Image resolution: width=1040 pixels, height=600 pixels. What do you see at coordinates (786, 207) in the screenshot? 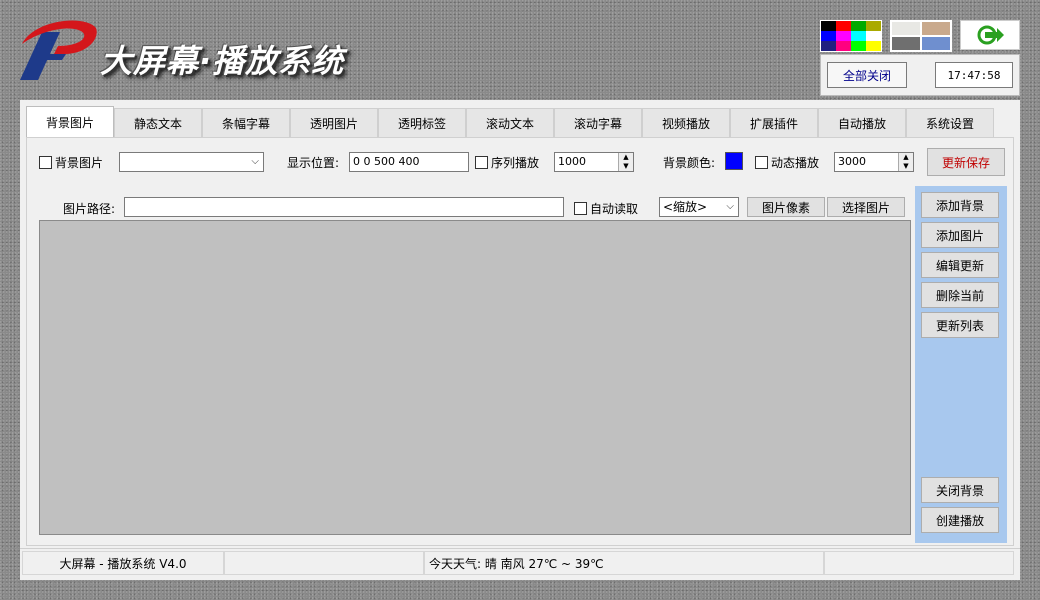
I see `image-pixel-button: 图片像素` at bounding box center [786, 207].